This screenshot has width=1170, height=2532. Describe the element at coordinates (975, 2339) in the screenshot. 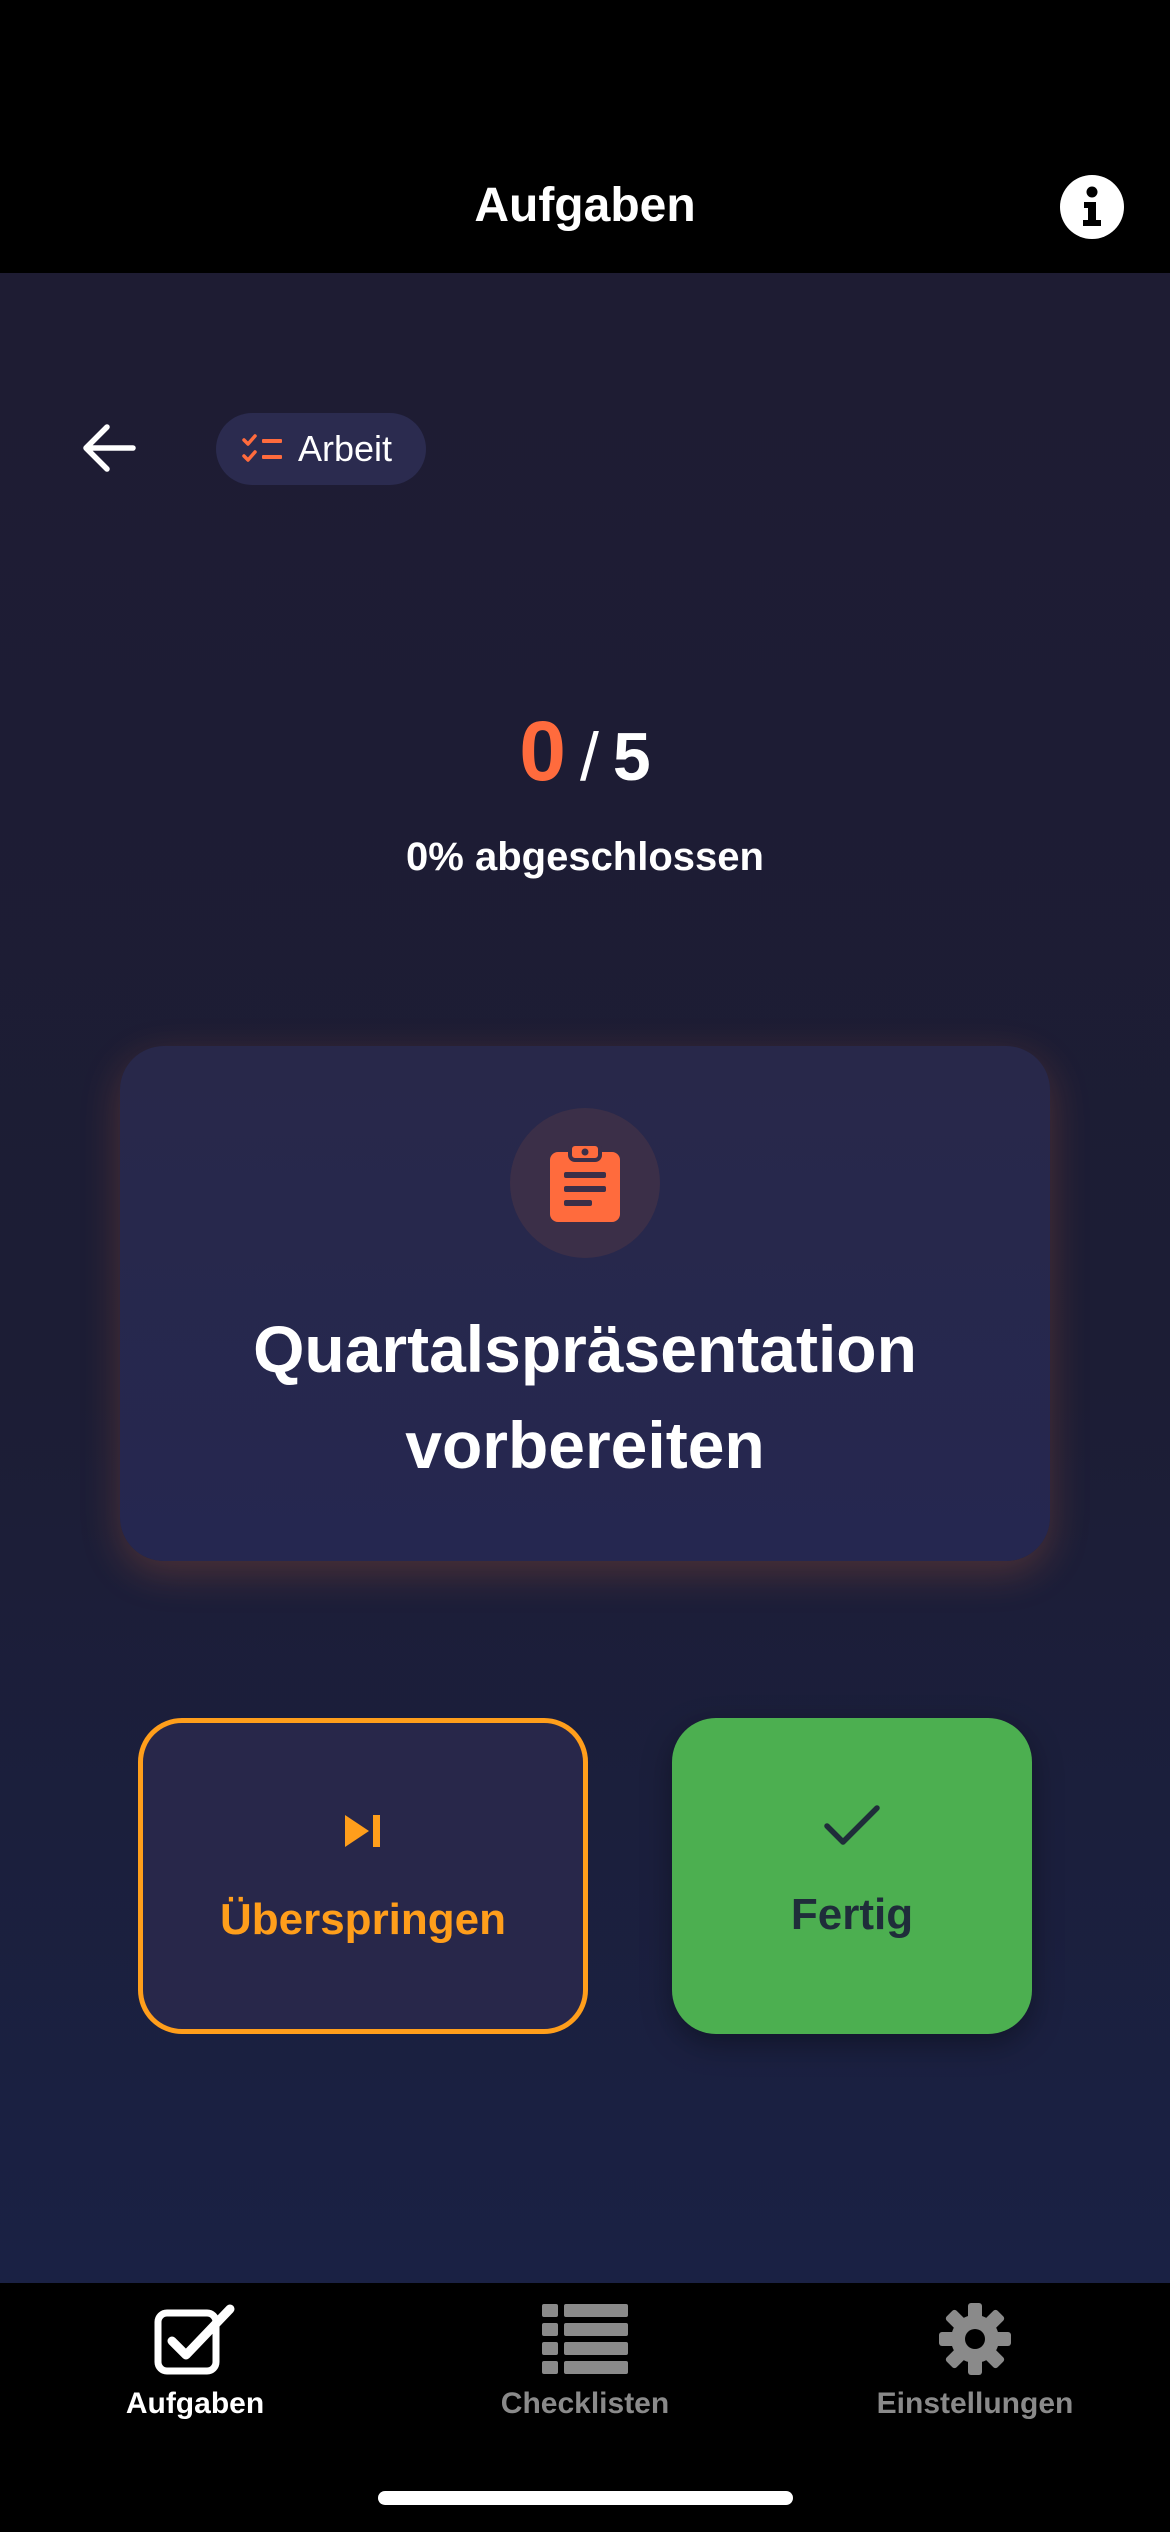

I see `gear-icon` at that location.